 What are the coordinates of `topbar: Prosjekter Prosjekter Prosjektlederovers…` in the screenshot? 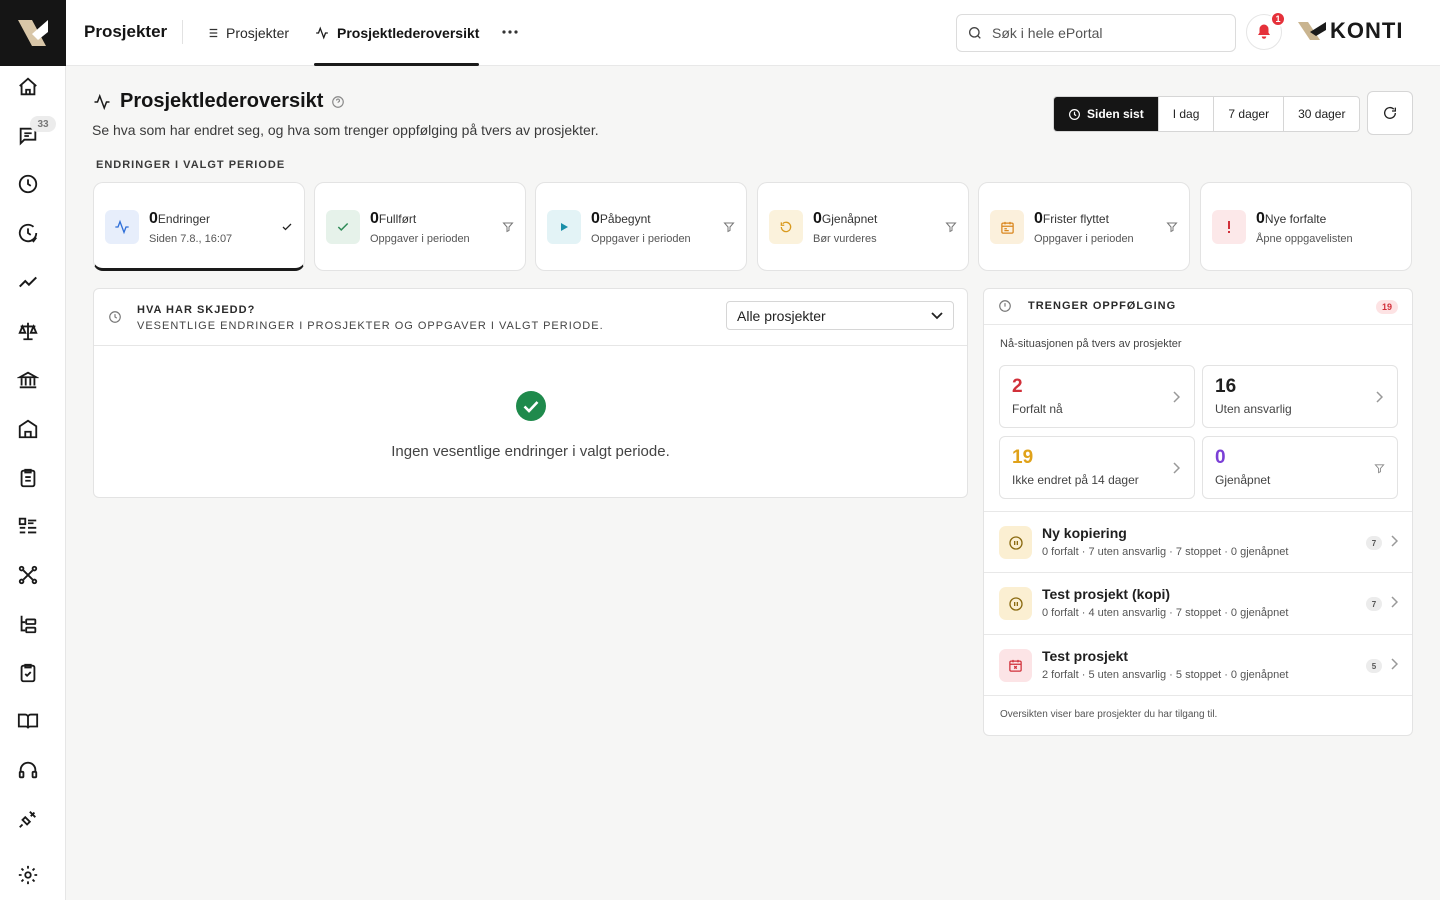 It's located at (753, 33).